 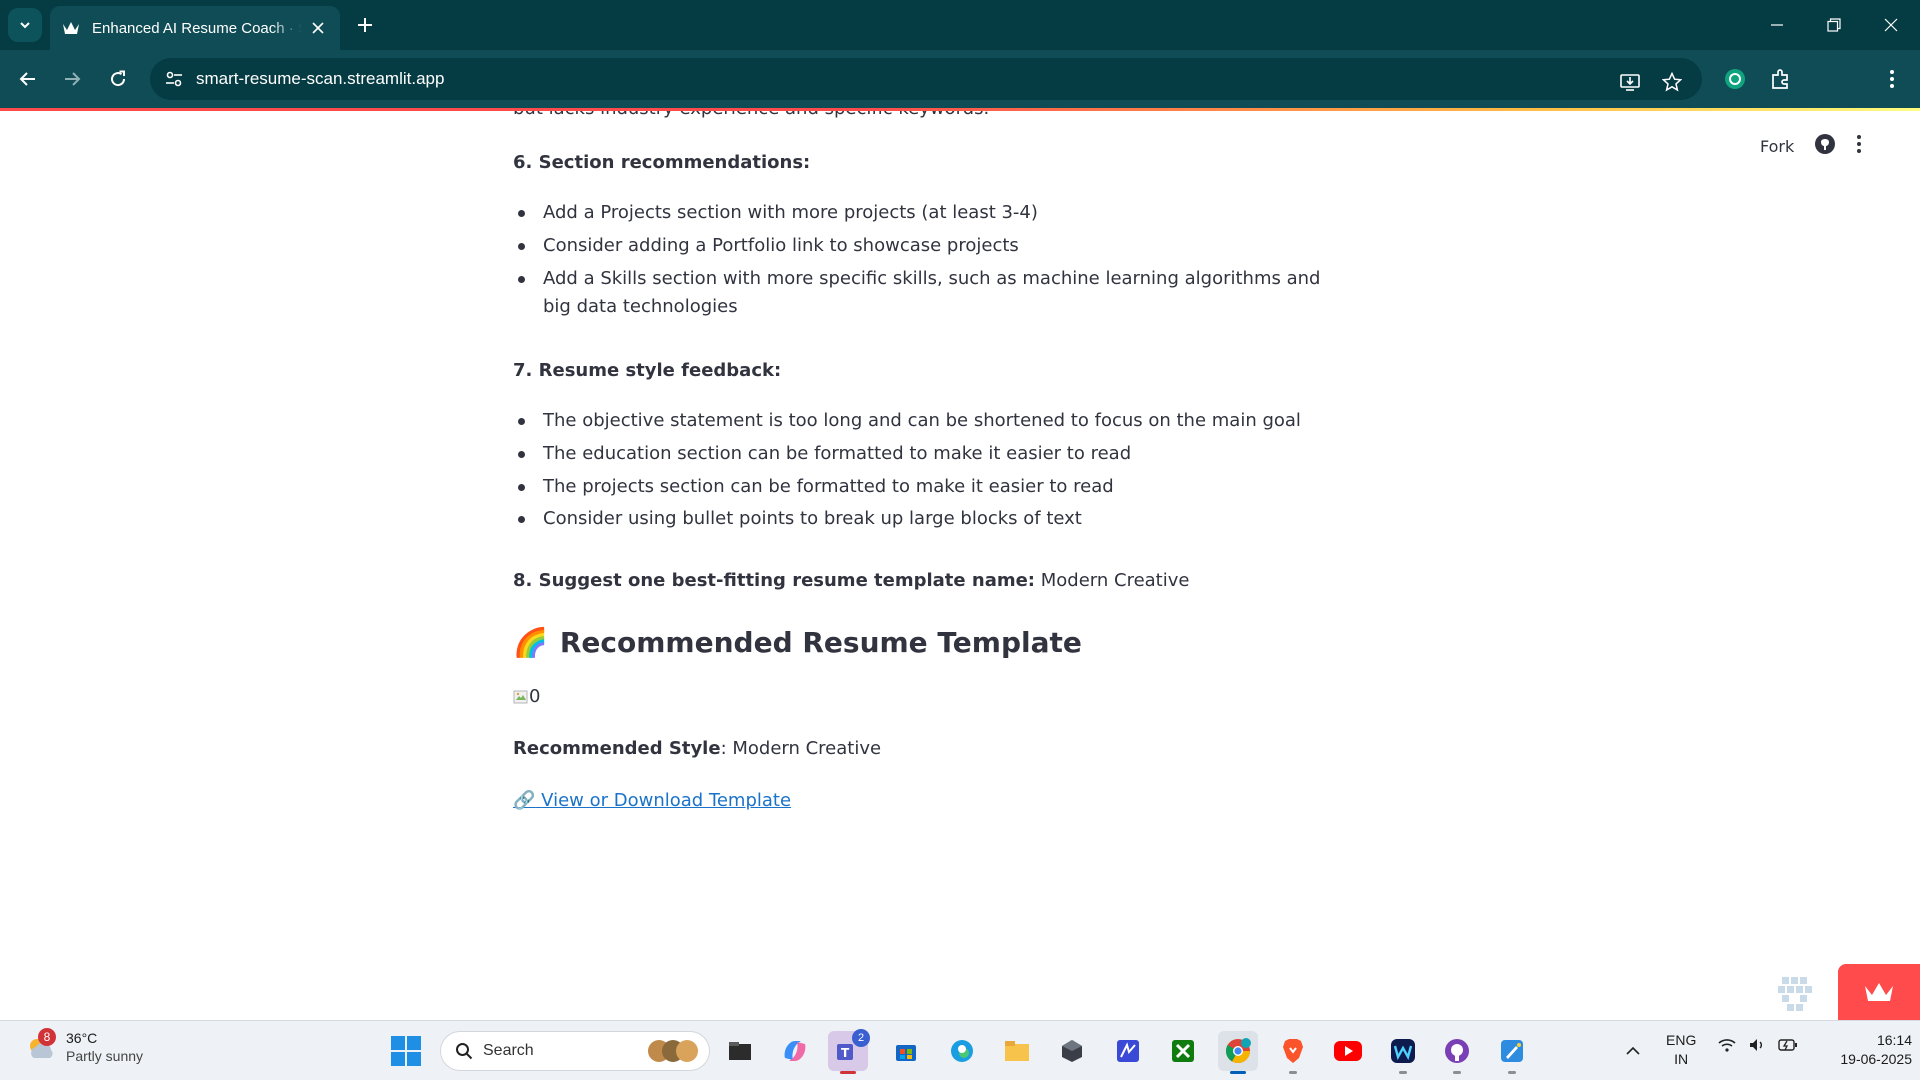 I want to click on status-widget-icon, so click(x=1794, y=993).